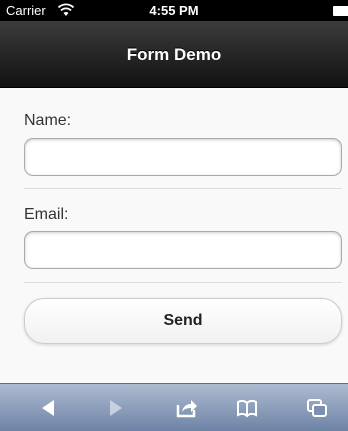 The height and width of the screenshot is (431, 348). What do you see at coordinates (174, 407) in the screenshot?
I see `browser-toolbar` at bounding box center [174, 407].